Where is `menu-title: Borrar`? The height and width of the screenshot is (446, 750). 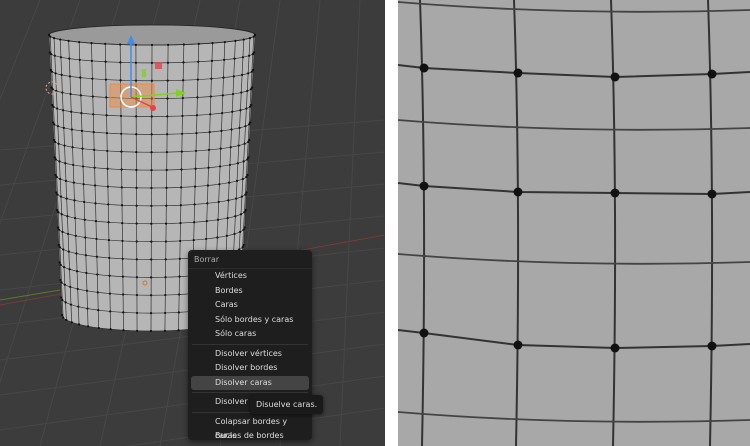 menu-title: Borrar is located at coordinates (250, 259).